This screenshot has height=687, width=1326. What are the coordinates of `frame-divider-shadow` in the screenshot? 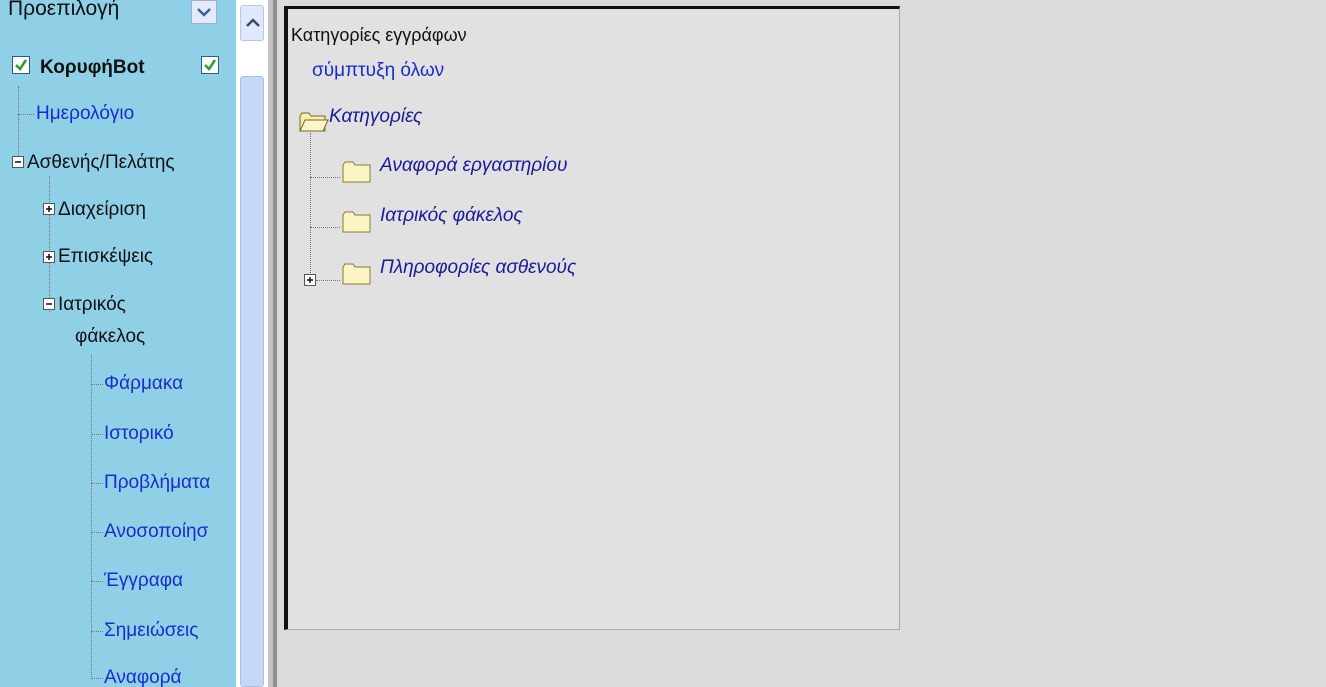 It's located at (275, 343).